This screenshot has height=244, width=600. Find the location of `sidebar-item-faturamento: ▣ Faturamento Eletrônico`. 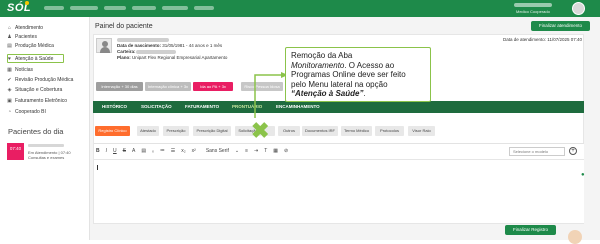

sidebar-item-faturamento: ▣ Faturamento Eletrônico is located at coordinates (37, 101).